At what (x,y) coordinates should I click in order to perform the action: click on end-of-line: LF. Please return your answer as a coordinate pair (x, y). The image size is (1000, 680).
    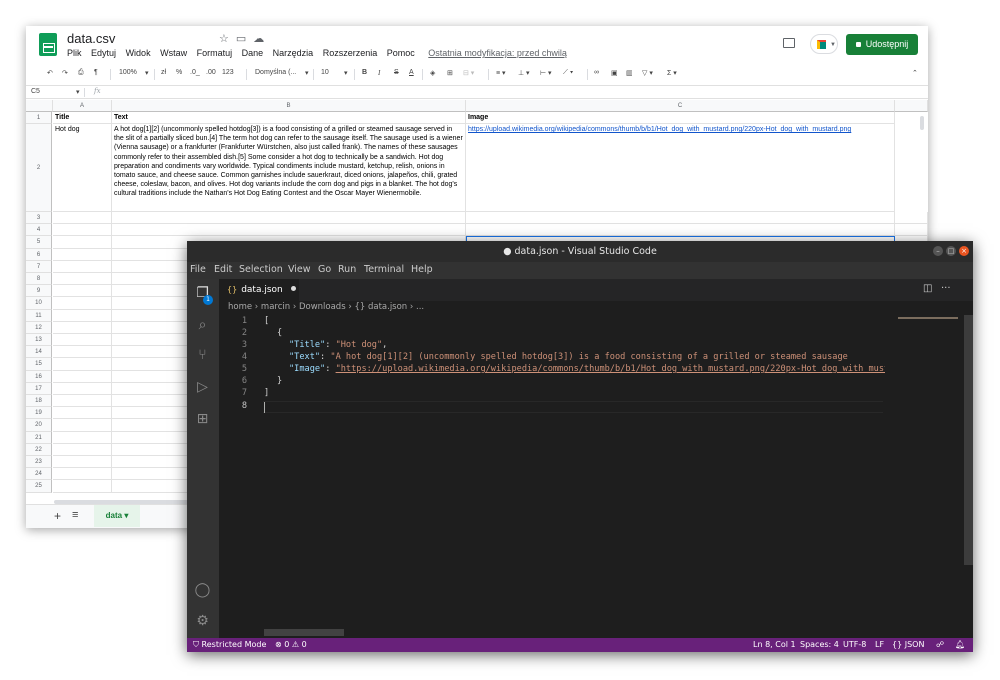
    Looking at the image, I should click on (879, 645).